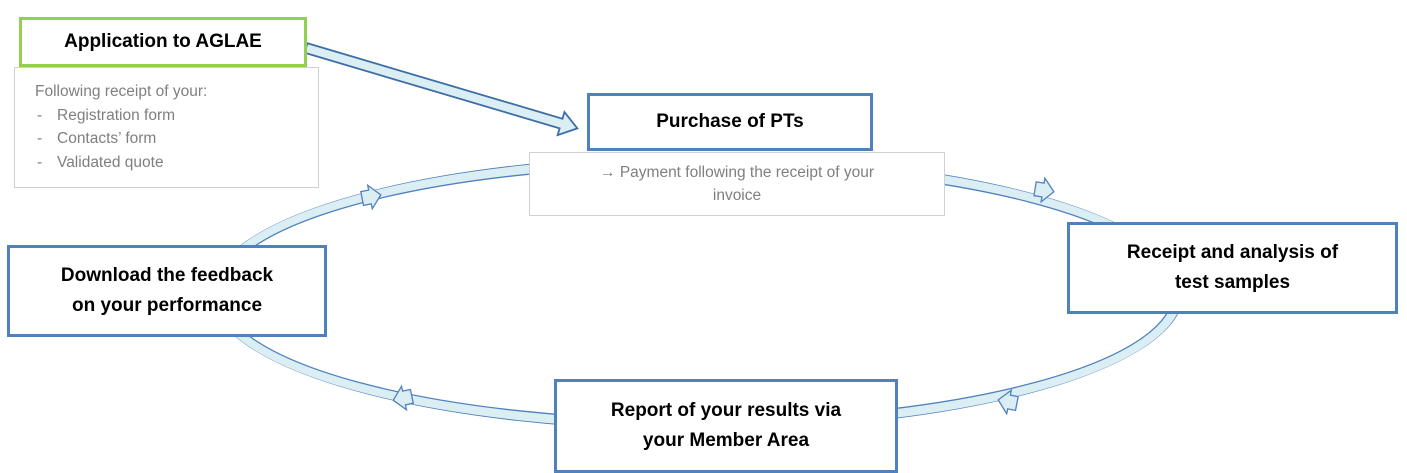 The image size is (1407, 473). I want to click on cycle-arrowhead-top-left, so click(371, 197).